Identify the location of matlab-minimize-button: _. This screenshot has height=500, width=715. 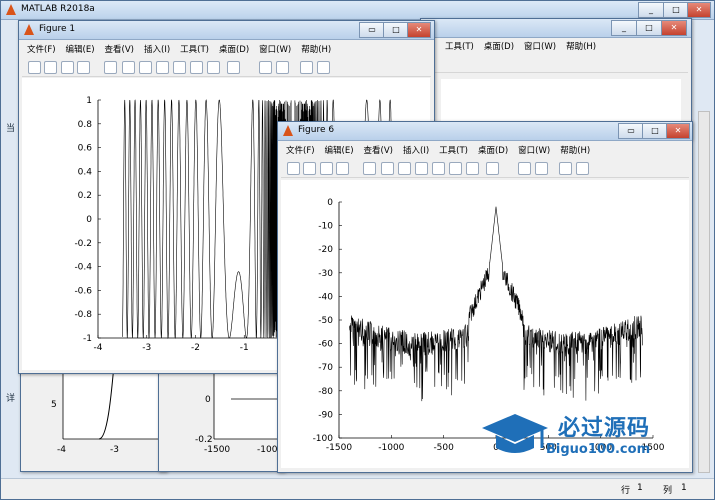
(651, 10).